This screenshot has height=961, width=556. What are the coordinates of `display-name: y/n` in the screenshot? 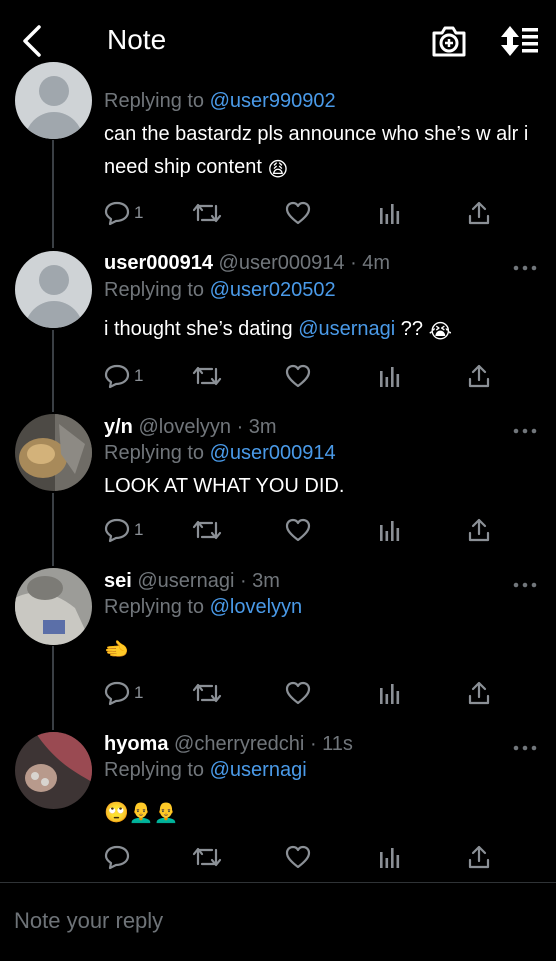 It's located at (118, 427).